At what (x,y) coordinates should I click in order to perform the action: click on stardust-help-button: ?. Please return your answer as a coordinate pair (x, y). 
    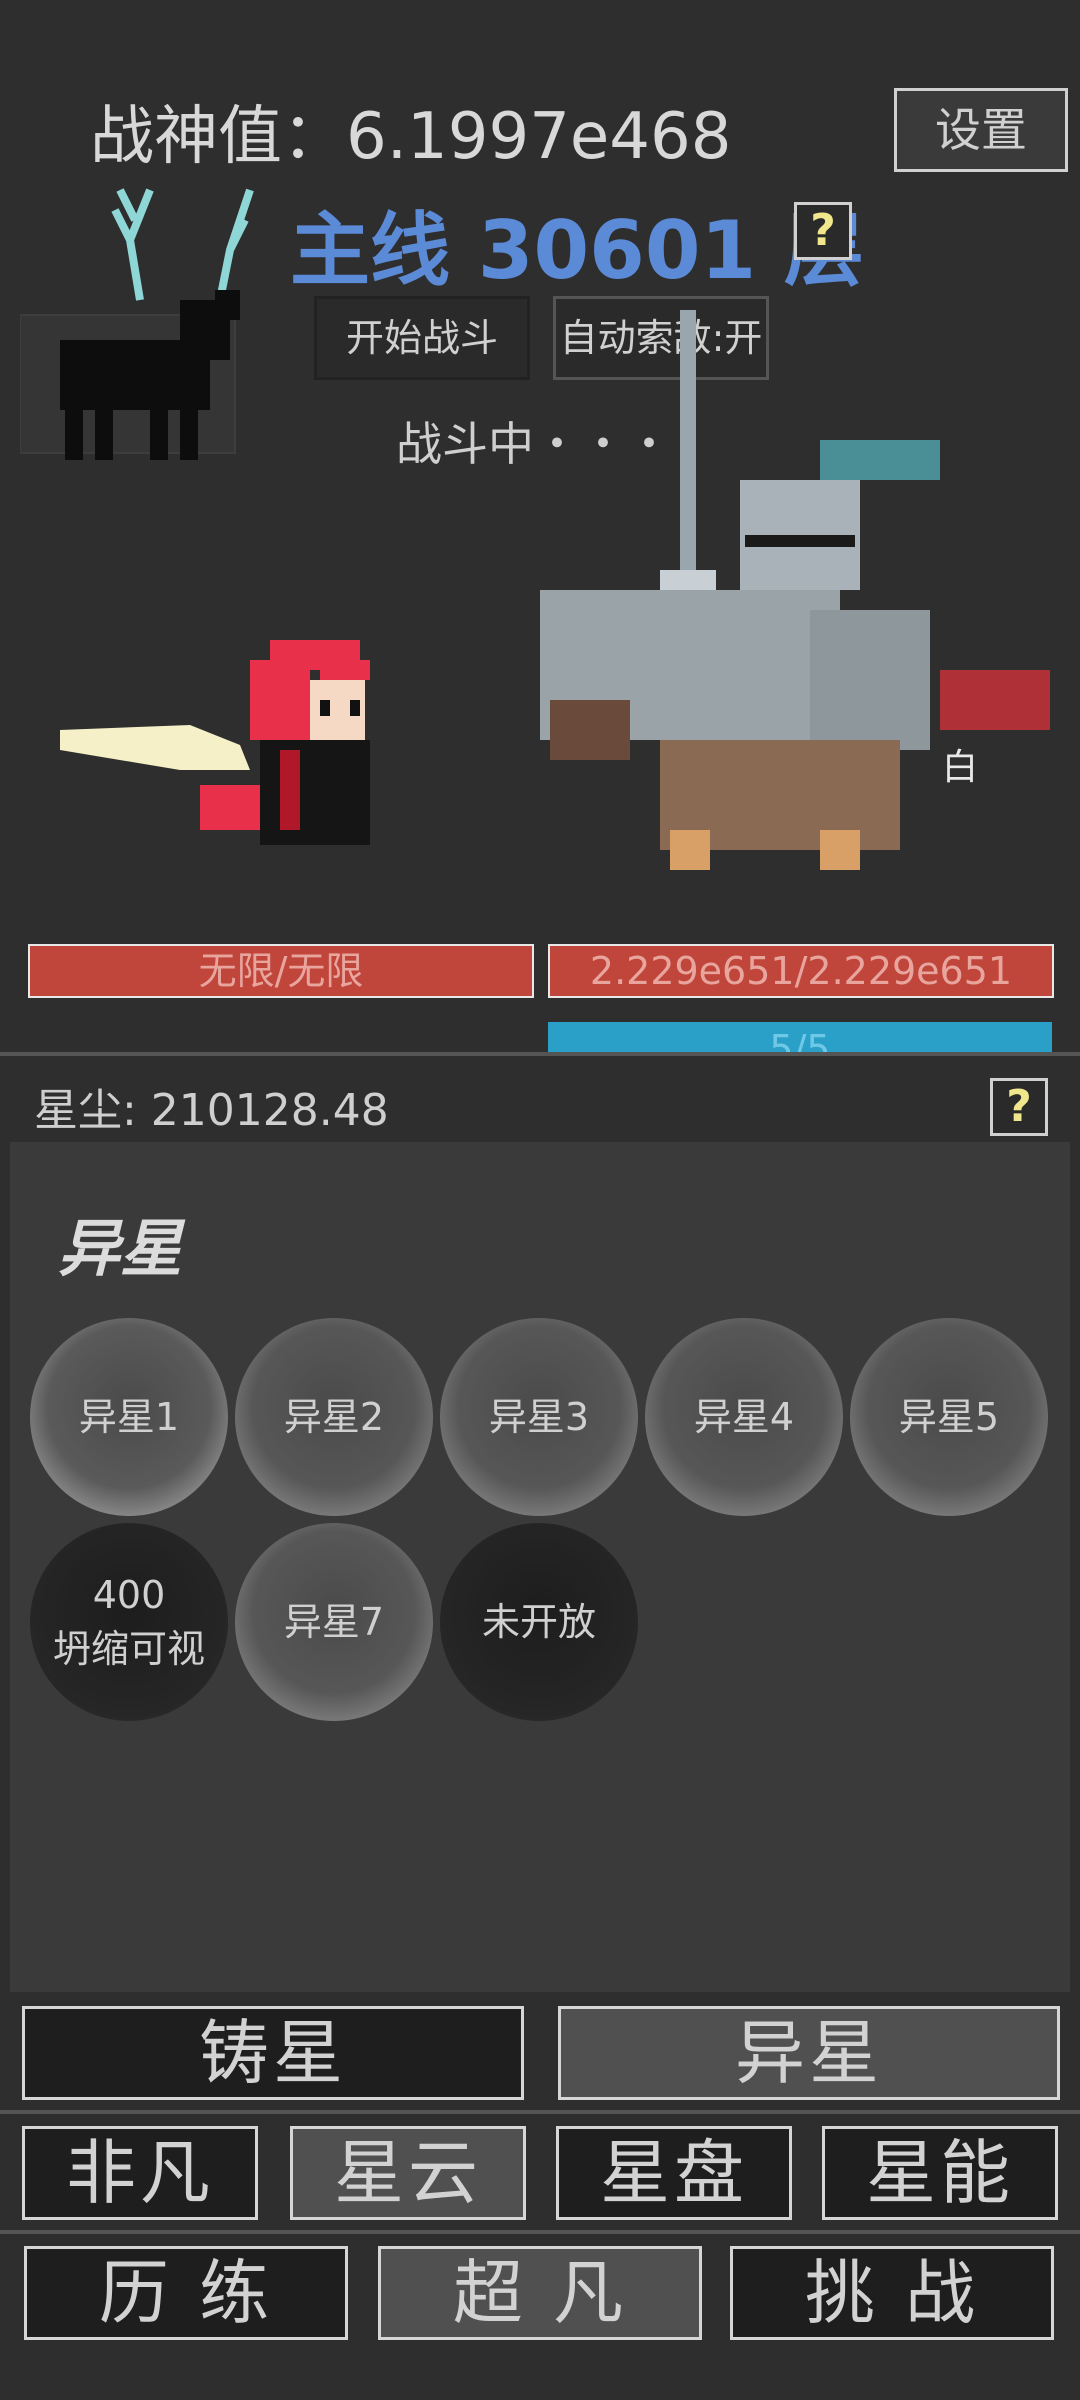
    Looking at the image, I should click on (1019, 1107).